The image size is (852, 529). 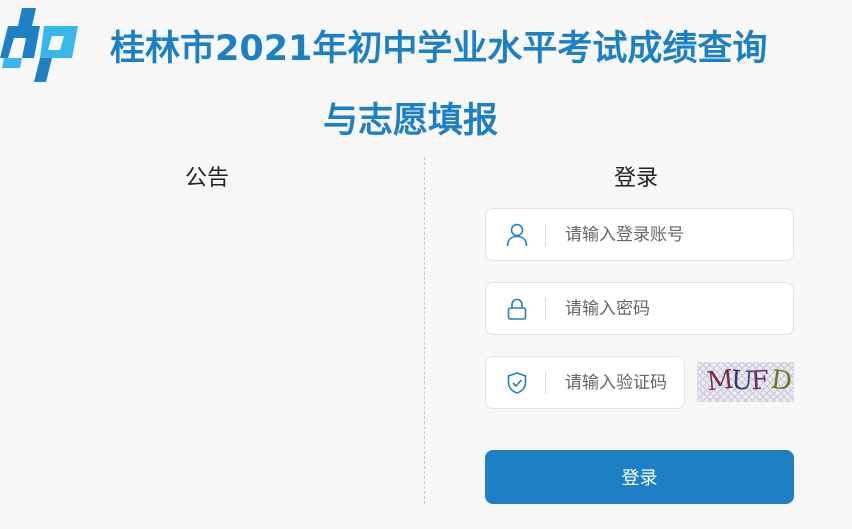 I want to click on password-field, so click(x=639, y=308).